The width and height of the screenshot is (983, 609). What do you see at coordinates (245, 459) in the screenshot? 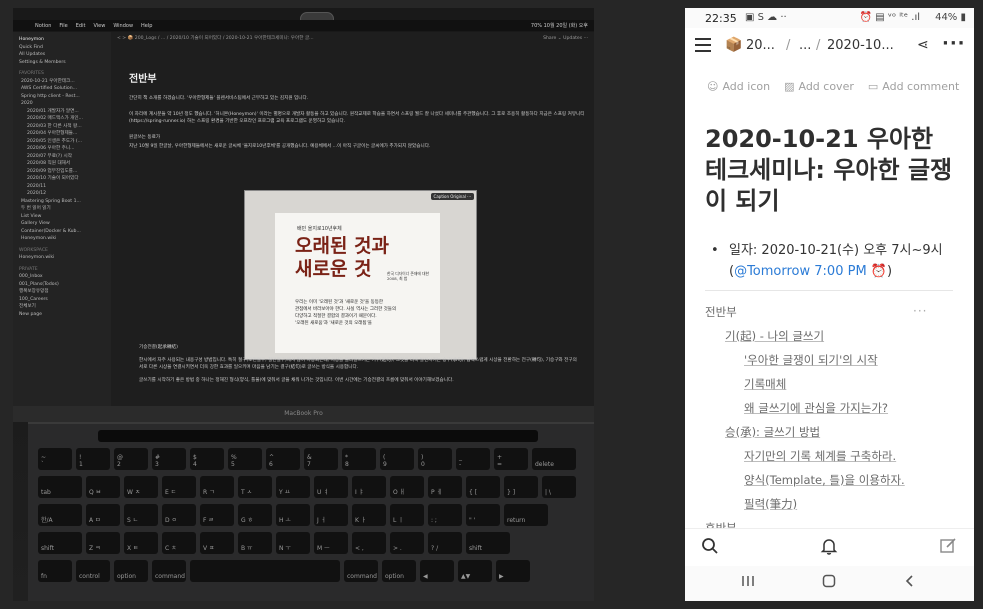
I see `keyboard-key: % 5` at bounding box center [245, 459].